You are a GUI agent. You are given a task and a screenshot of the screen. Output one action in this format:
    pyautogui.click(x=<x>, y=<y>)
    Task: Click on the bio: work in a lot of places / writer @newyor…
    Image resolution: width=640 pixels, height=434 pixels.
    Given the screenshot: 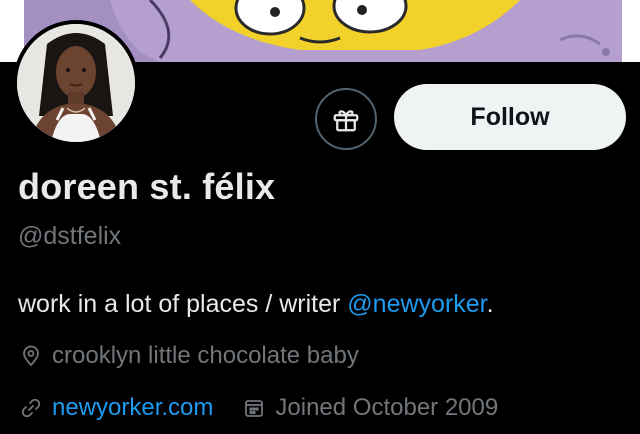 What is the action you would take?
    pyautogui.click(x=256, y=304)
    